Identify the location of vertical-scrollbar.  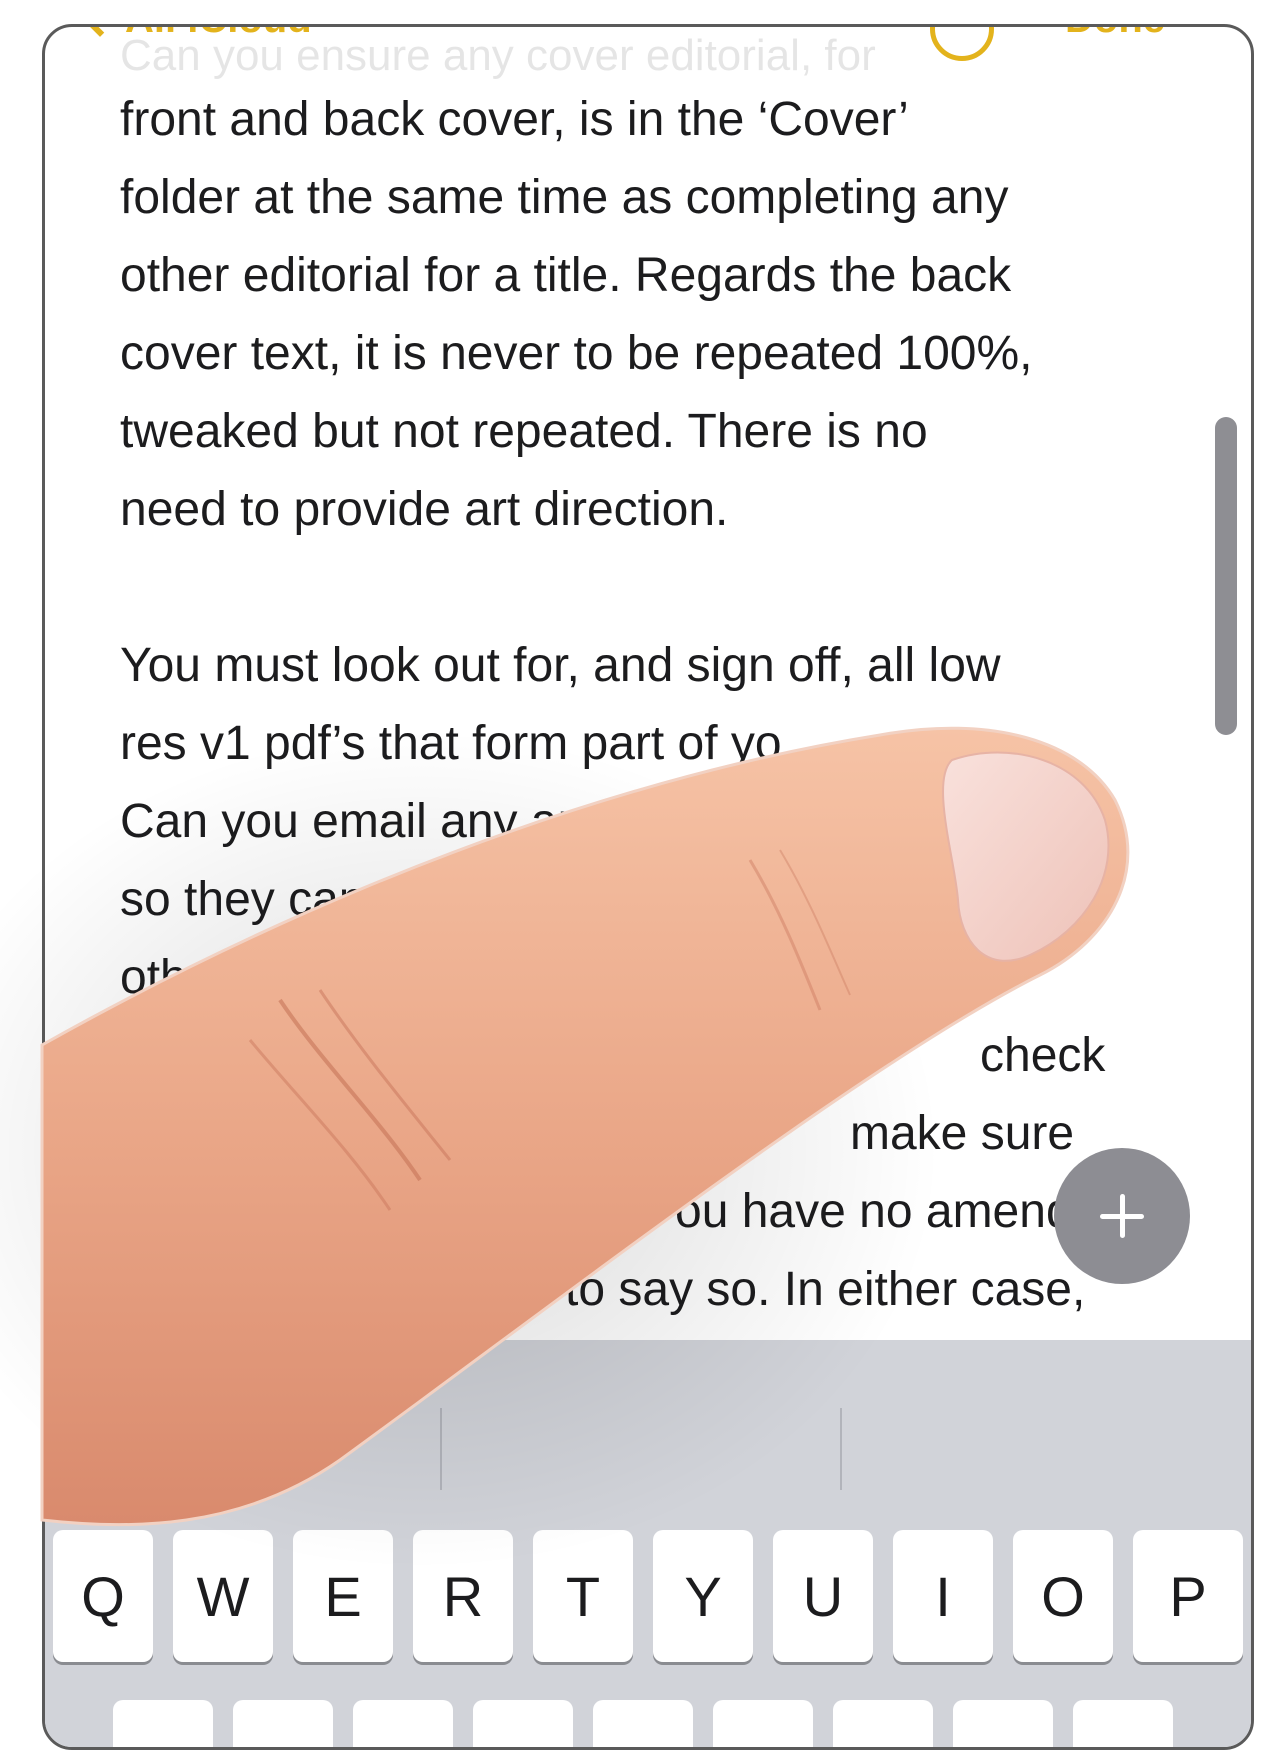
(1226, 576).